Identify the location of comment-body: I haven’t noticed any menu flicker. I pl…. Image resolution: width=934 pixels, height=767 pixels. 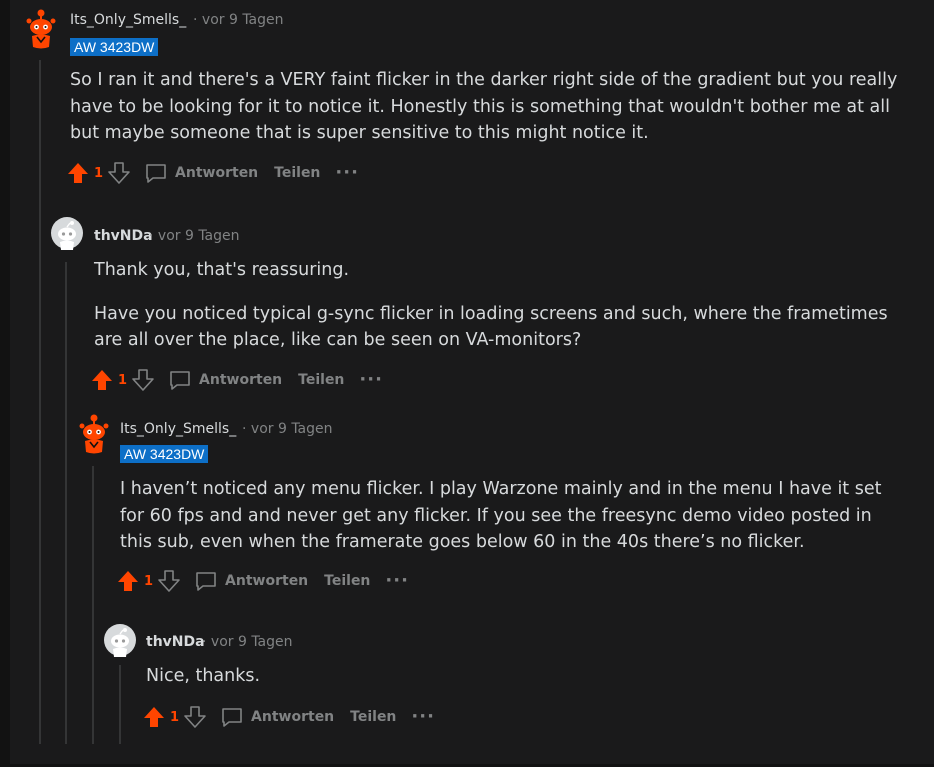
(512, 524).